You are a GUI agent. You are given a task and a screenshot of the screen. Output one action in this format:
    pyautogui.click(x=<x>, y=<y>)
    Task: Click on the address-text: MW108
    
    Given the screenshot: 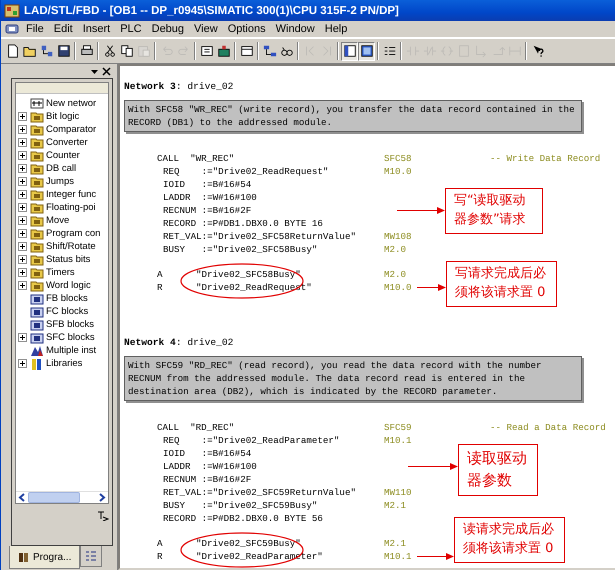 What is the action you would take?
    pyautogui.click(x=398, y=236)
    